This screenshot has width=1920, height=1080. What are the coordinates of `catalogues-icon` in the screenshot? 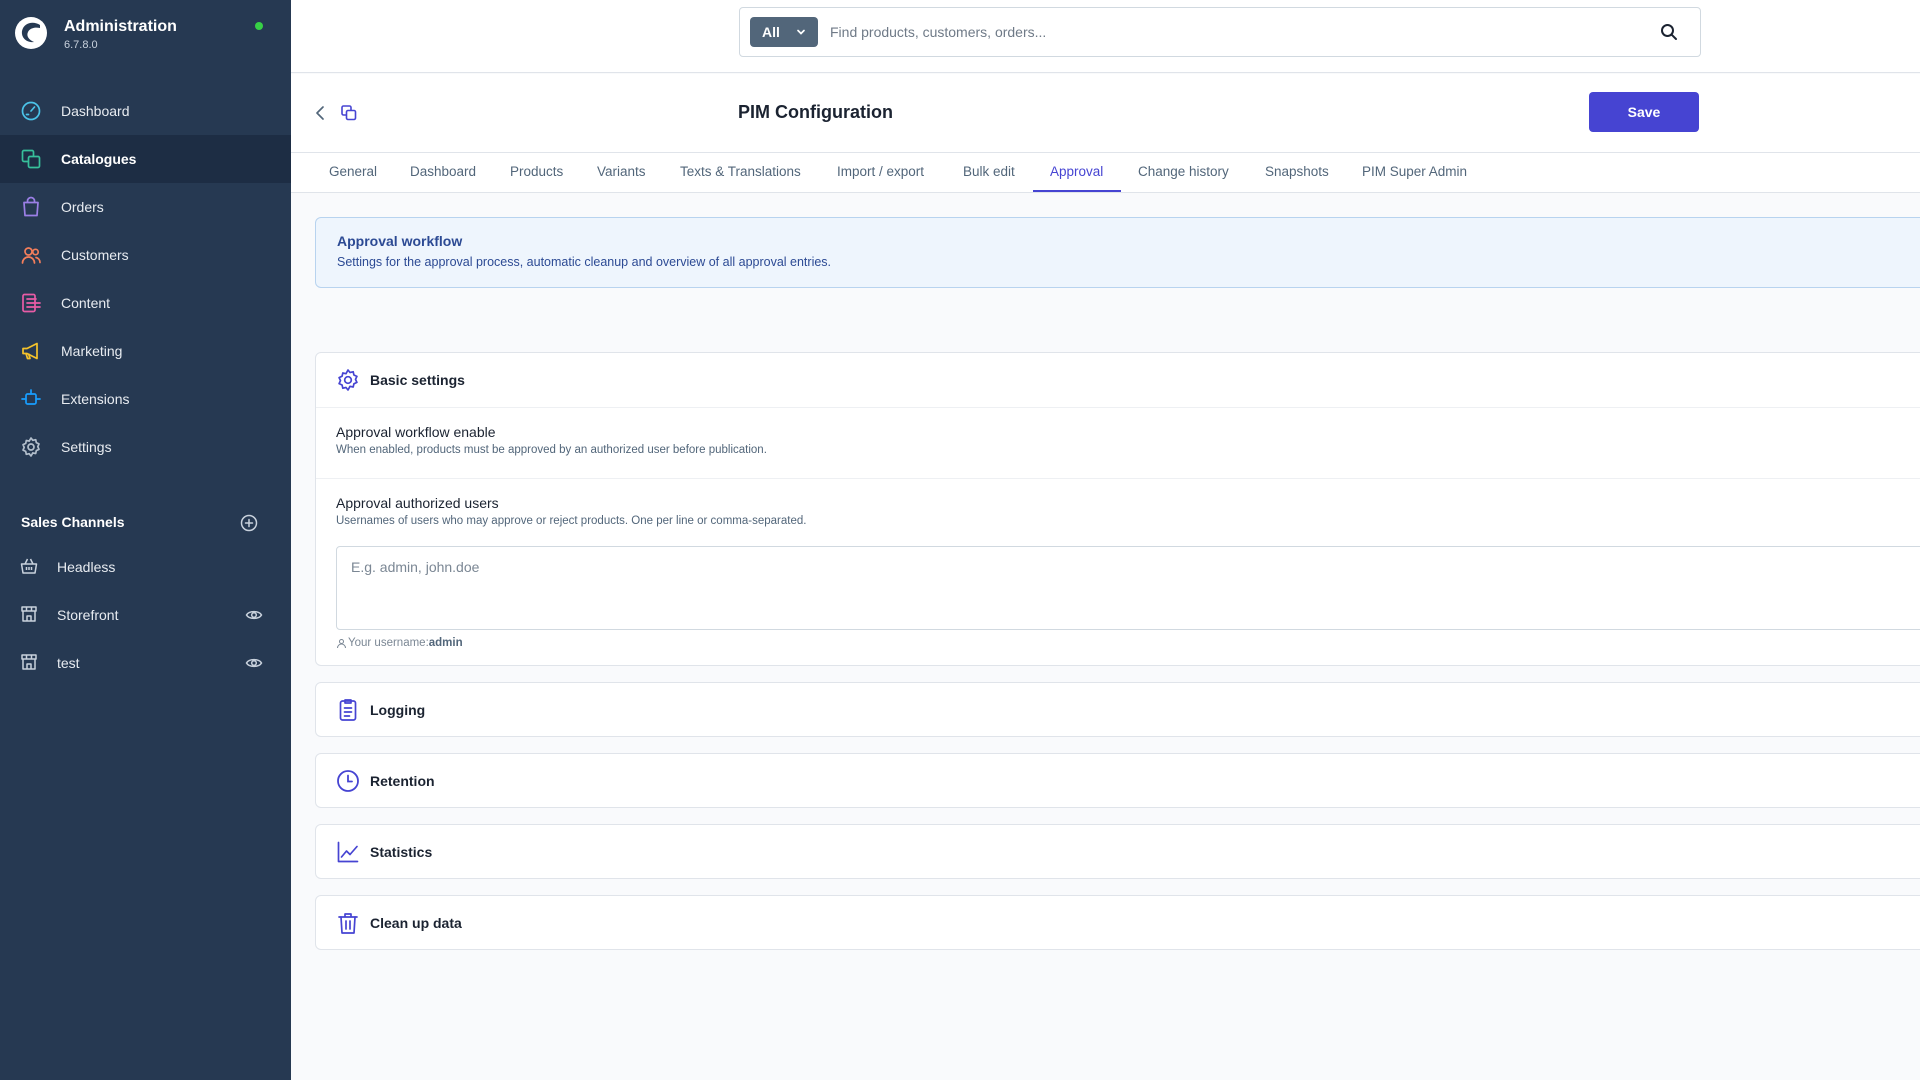 It's located at (31, 159).